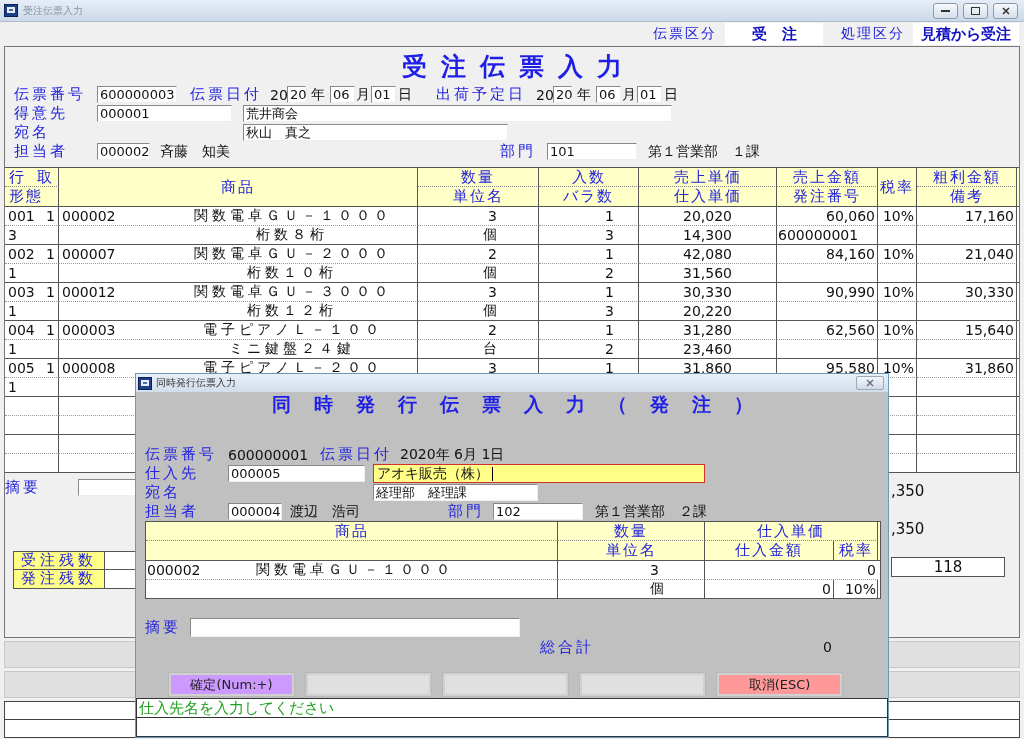 The width and height of the screenshot is (1024, 739). I want to click on supplier-code-field: 000005, so click(296, 473).